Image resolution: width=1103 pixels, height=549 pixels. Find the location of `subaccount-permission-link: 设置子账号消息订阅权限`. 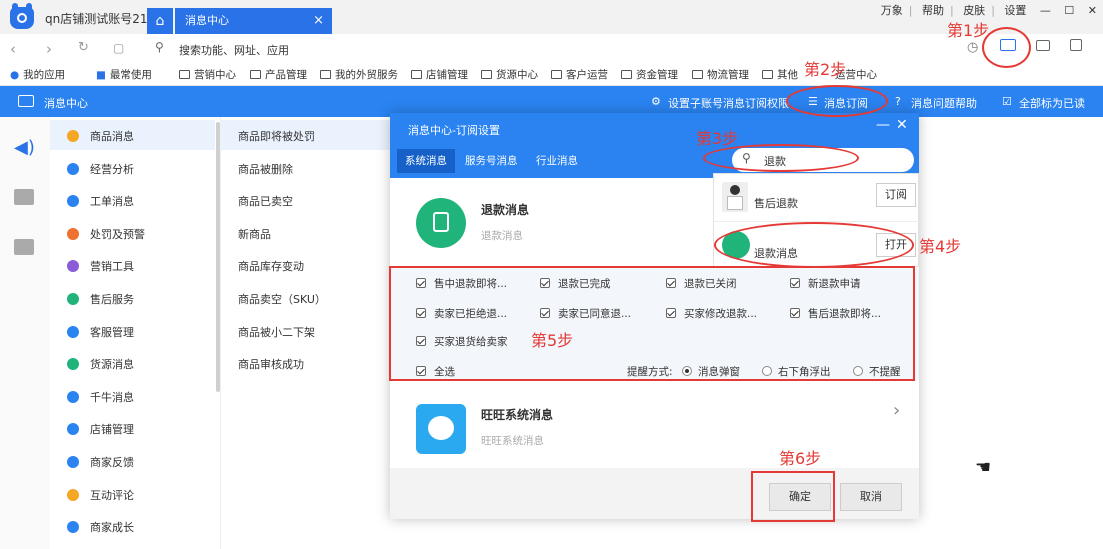

subaccount-permission-link: 设置子账号消息订阅权限 is located at coordinates (728, 103).